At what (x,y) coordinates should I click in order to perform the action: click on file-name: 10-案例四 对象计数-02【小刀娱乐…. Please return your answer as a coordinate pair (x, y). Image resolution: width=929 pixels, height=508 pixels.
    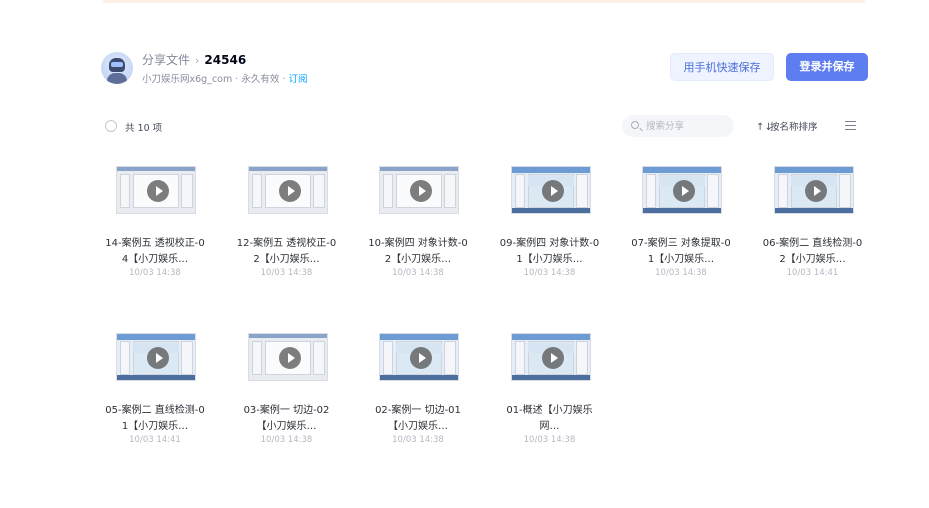
    Looking at the image, I should click on (418, 252).